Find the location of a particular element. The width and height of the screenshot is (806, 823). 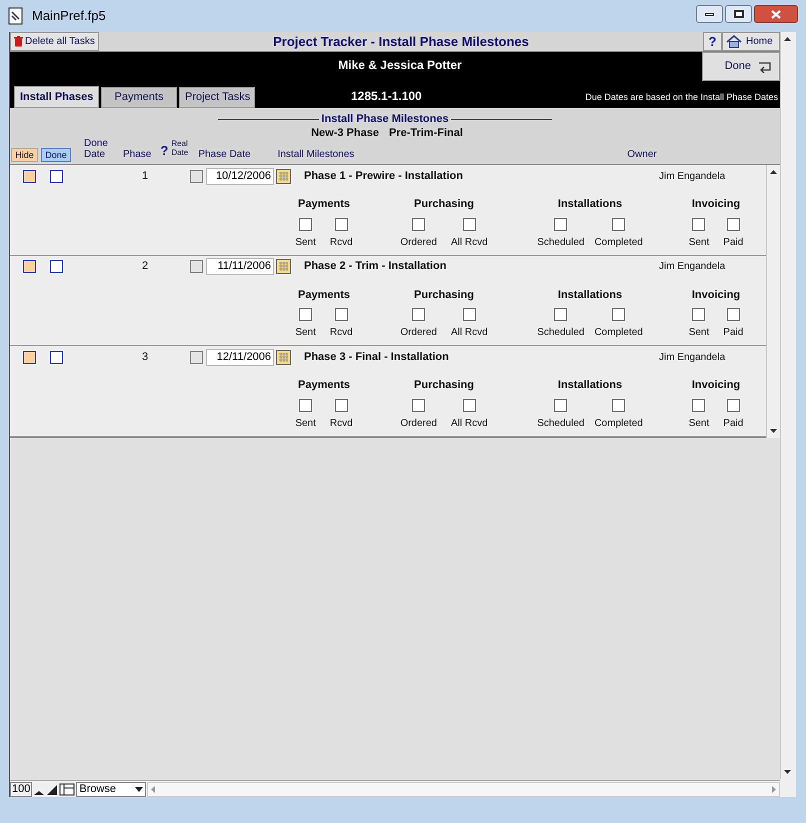

document-icon is located at coordinates (16, 16).